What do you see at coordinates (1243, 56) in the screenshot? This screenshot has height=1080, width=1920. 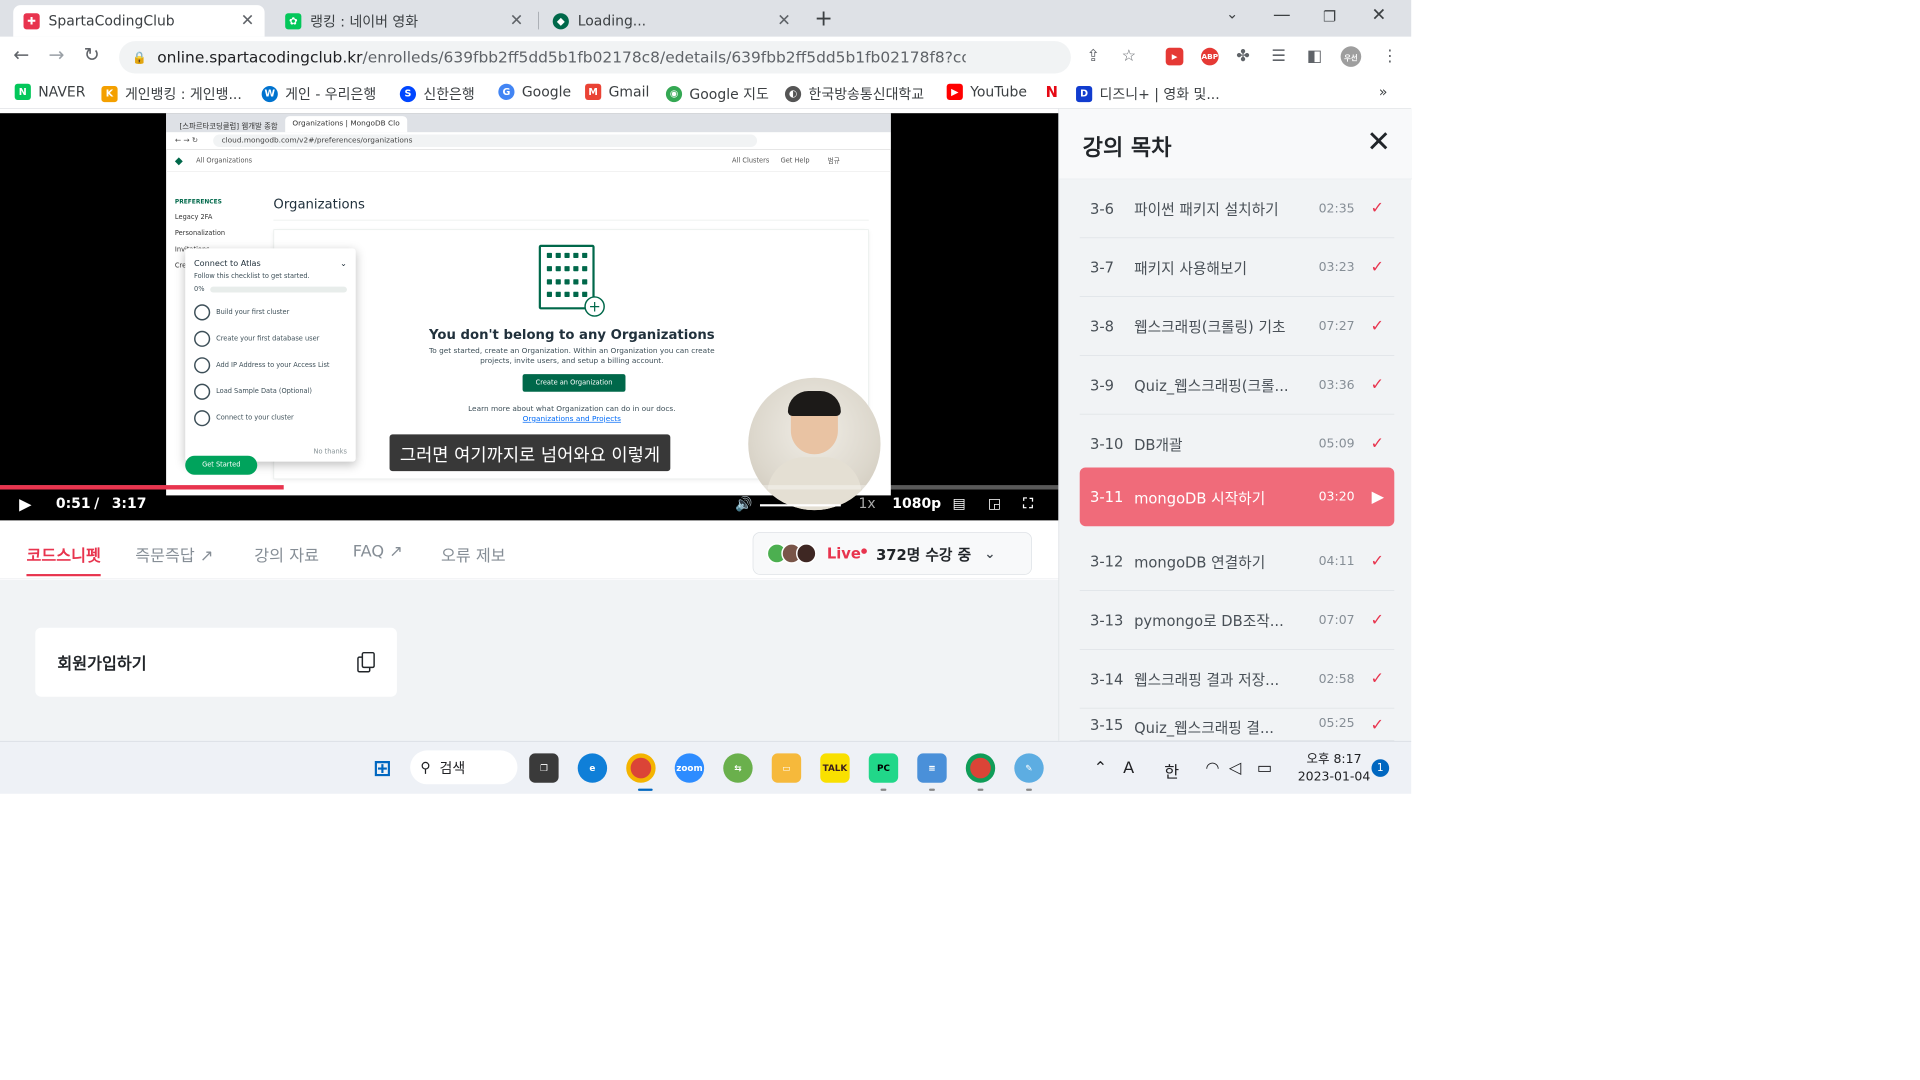 I see `extensions-puzzle-icon: ✤` at bounding box center [1243, 56].